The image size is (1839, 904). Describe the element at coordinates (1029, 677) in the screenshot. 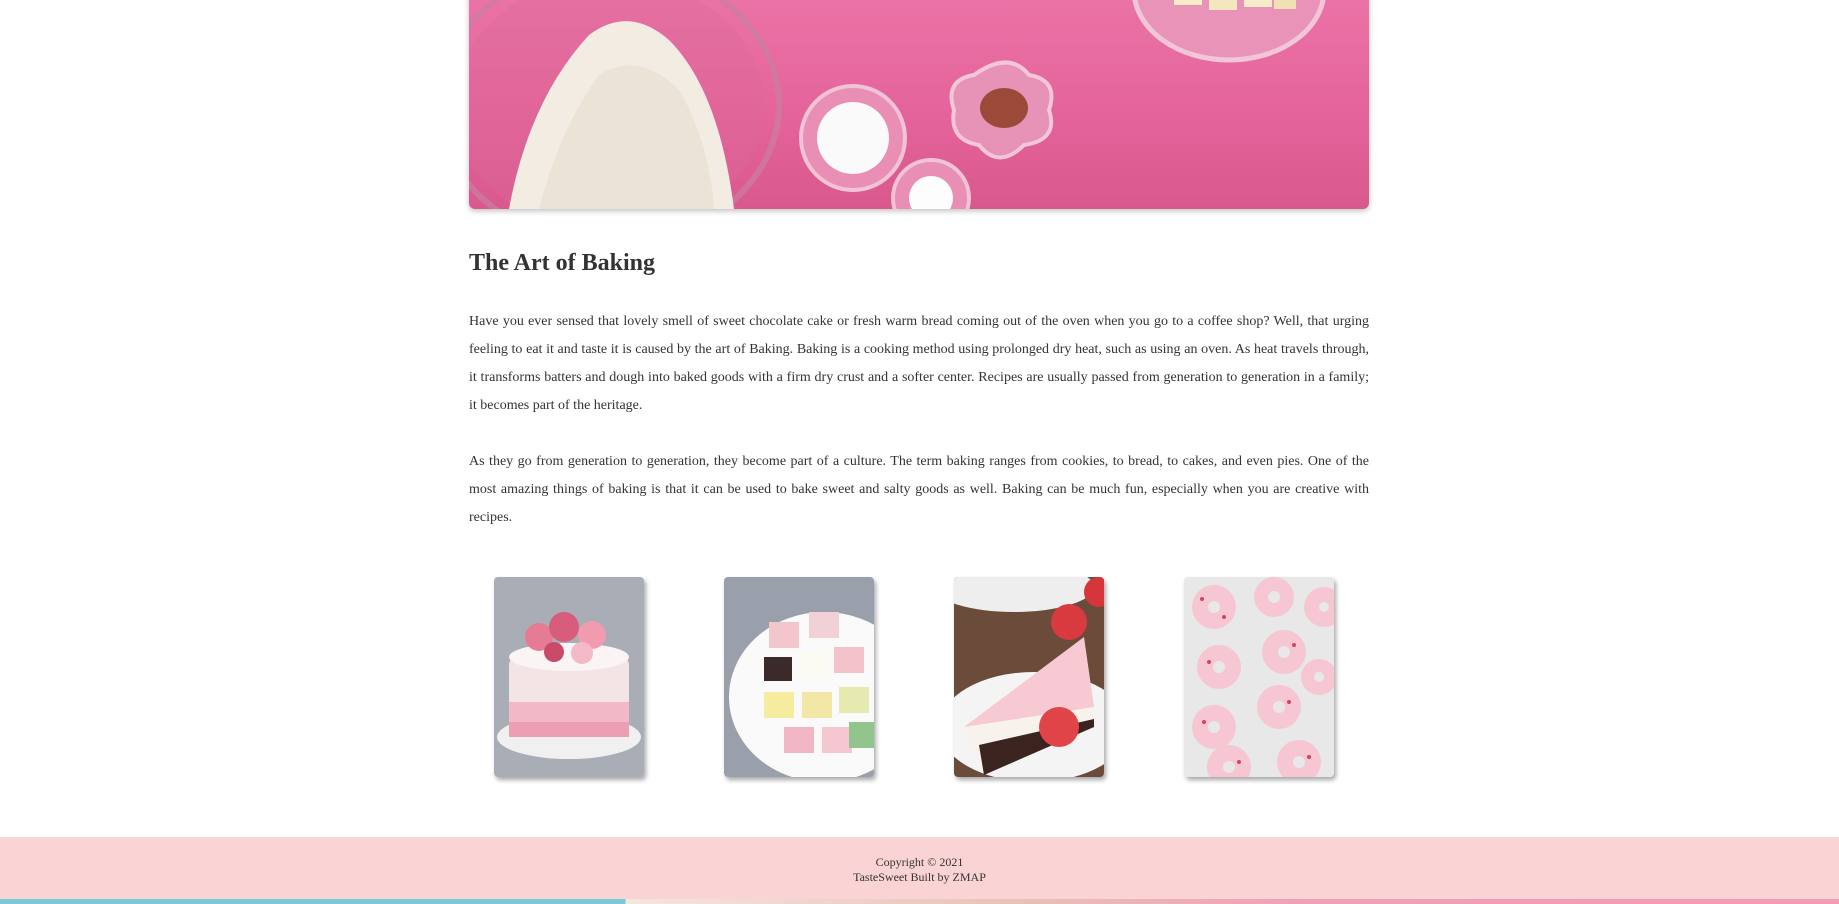

I see `gallery-image-cheesecake` at that location.